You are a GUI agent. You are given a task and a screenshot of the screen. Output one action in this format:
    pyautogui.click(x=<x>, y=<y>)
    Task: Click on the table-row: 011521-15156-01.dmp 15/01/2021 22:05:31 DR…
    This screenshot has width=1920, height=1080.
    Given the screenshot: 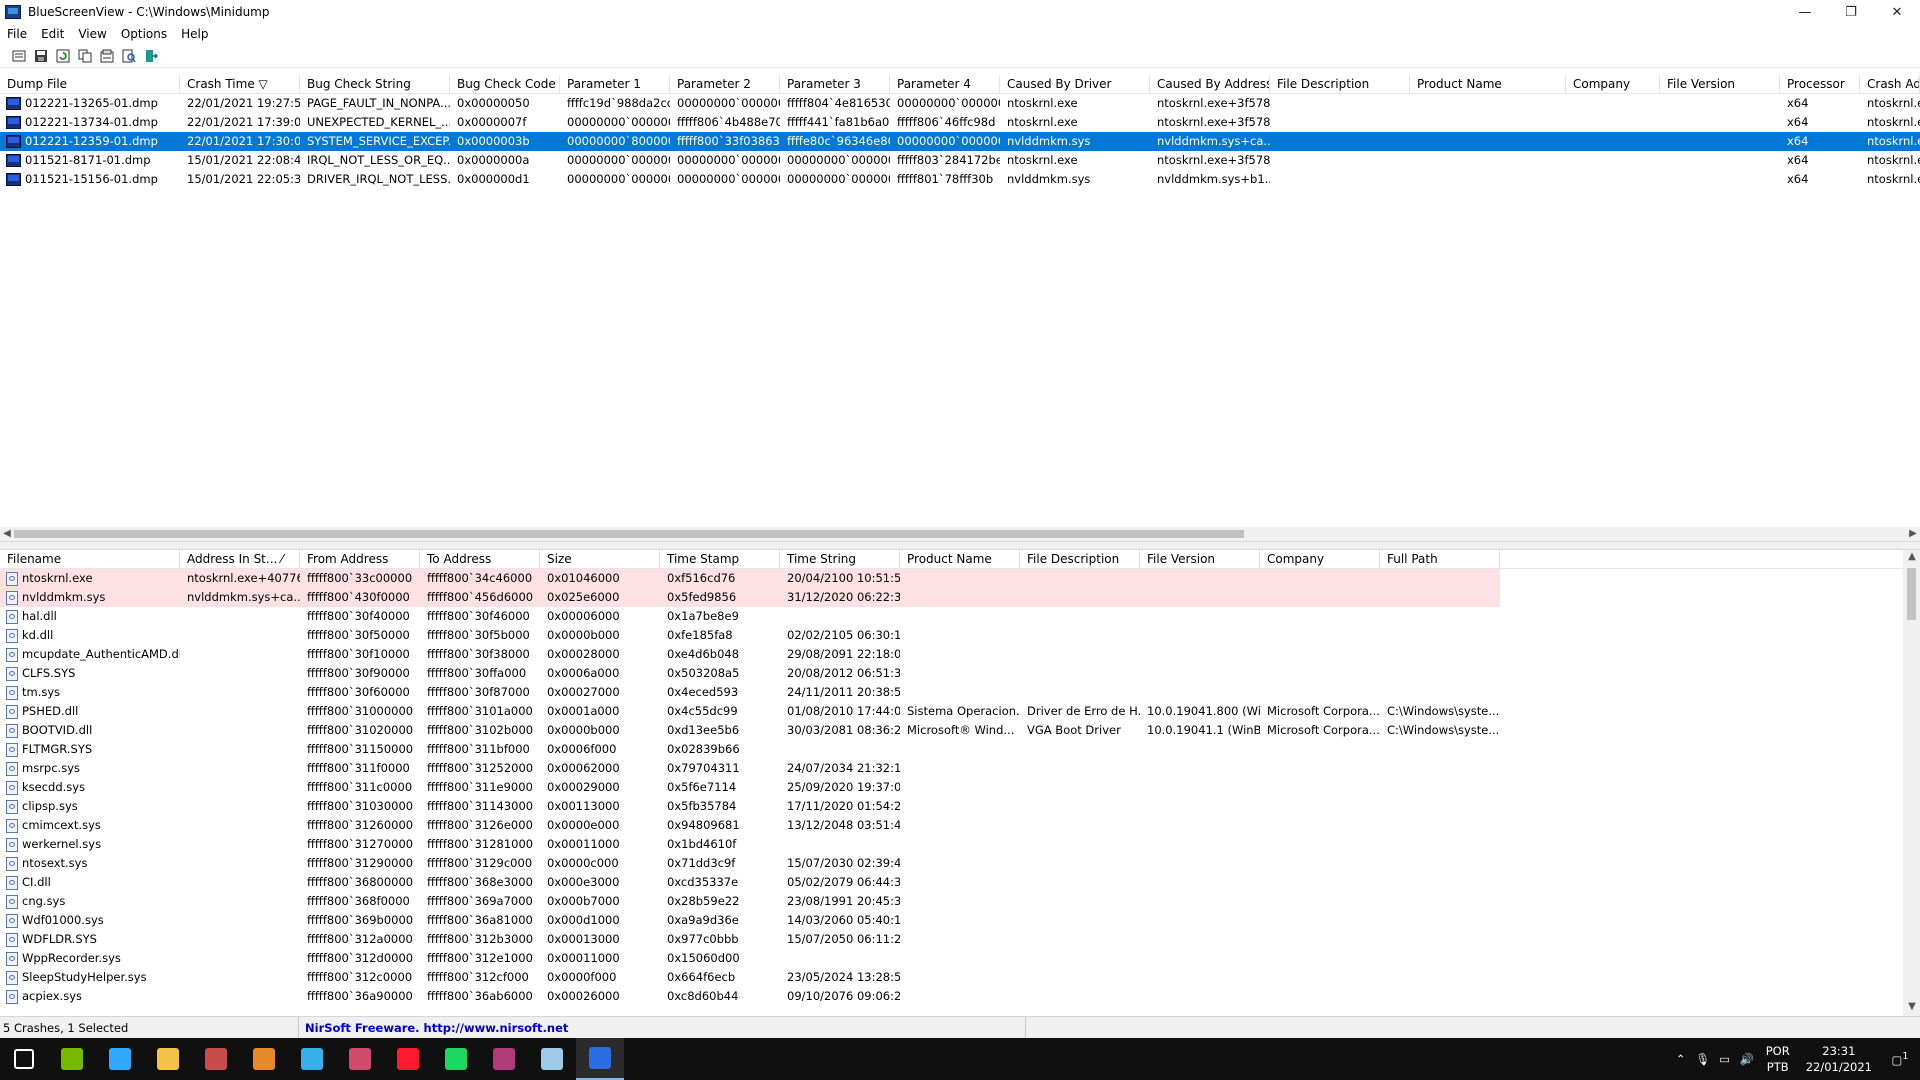 What is the action you would take?
    pyautogui.click(x=960, y=179)
    